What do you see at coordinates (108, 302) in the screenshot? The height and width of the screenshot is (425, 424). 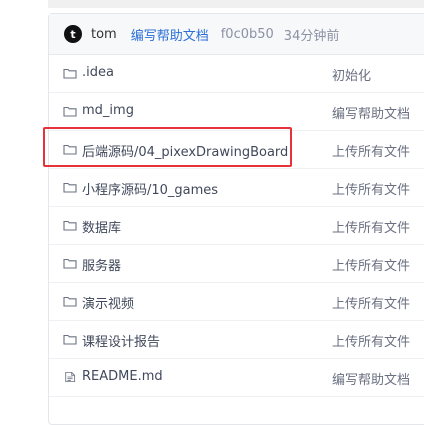 I see `file-name-link: 演示视频` at bounding box center [108, 302].